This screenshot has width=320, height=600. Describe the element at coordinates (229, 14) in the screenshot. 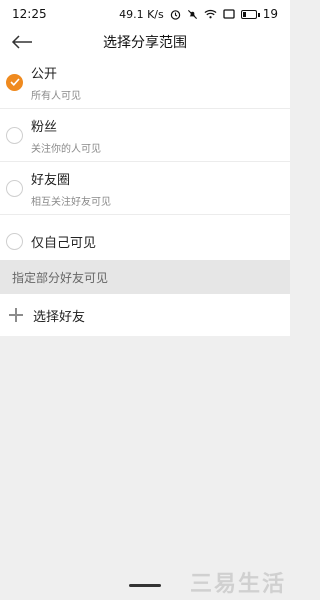

I see `screen-icon` at that location.